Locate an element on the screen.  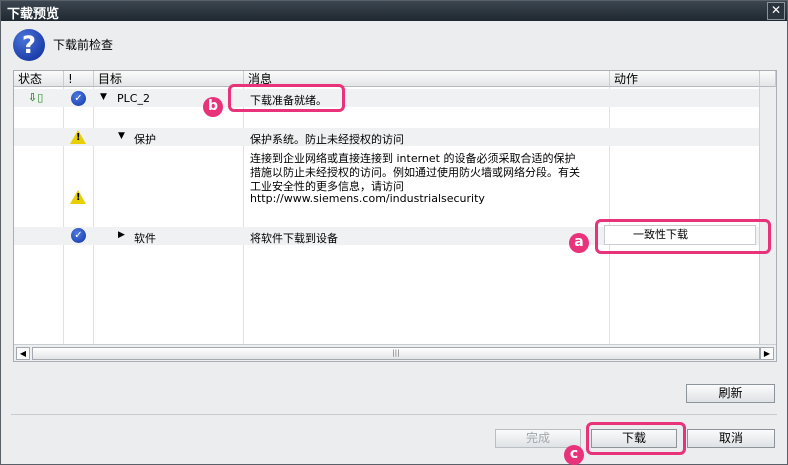
scroll-left-icon: ◀ is located at coordinates (23, 353).